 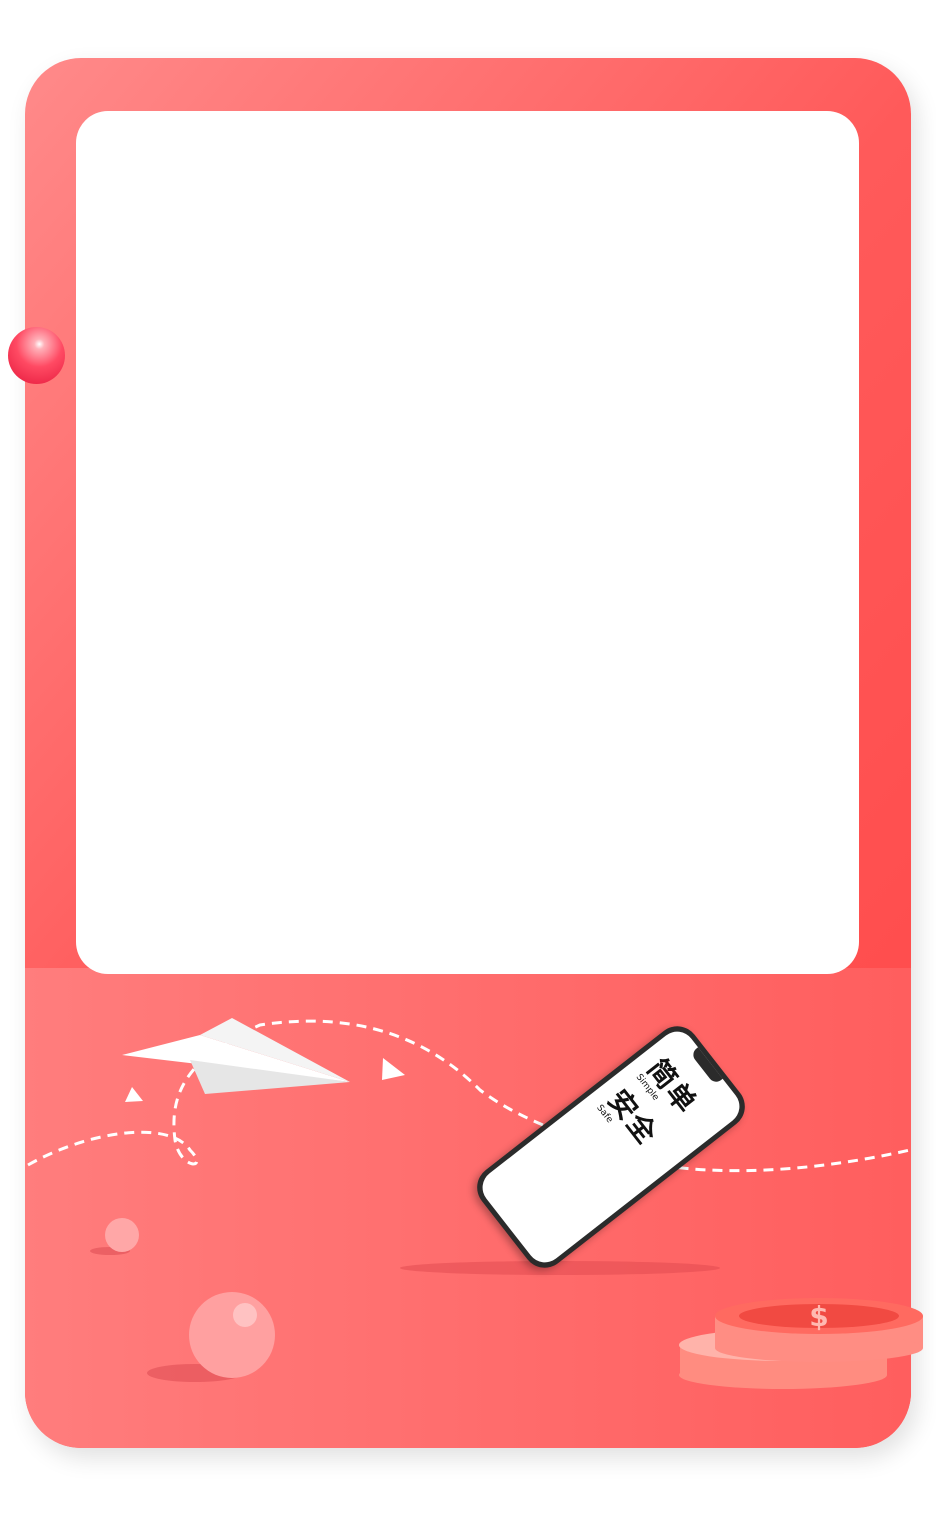 I want to click on coin-symbol: $, so click(x=818, y=1316).